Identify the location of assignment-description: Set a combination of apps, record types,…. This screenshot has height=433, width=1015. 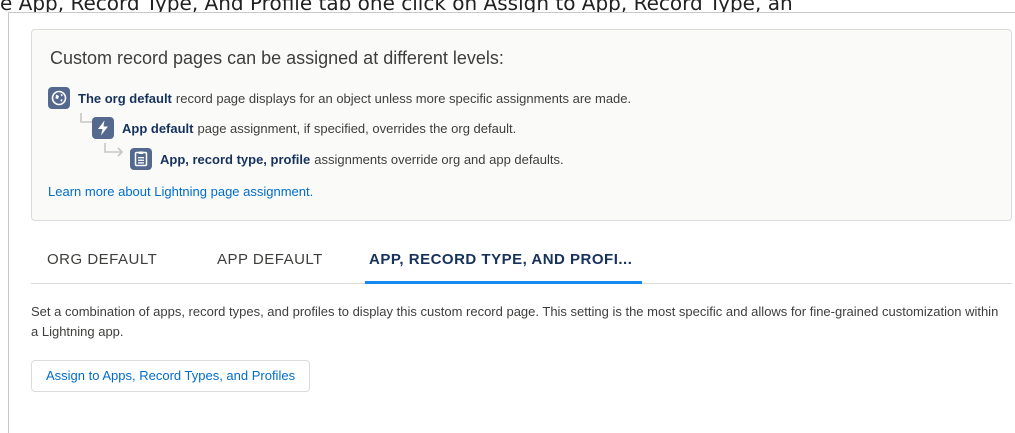
(515, 321).